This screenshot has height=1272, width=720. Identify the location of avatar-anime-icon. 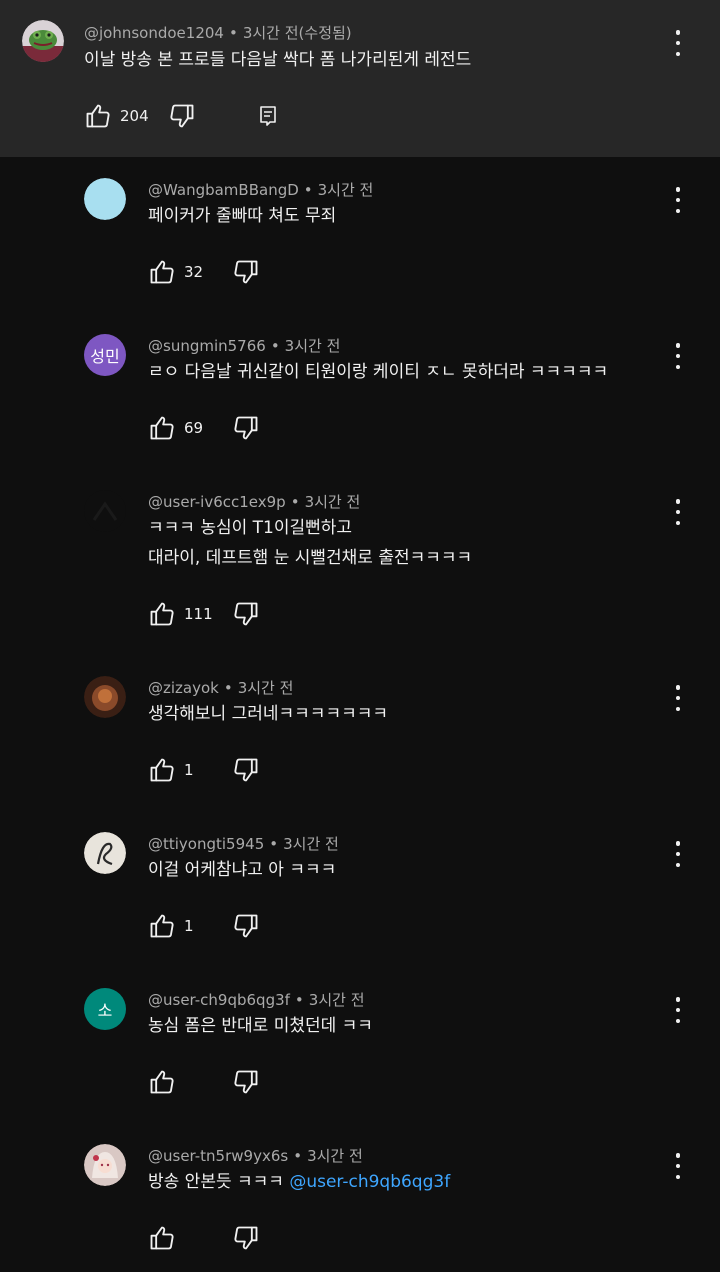
(105, 1165).